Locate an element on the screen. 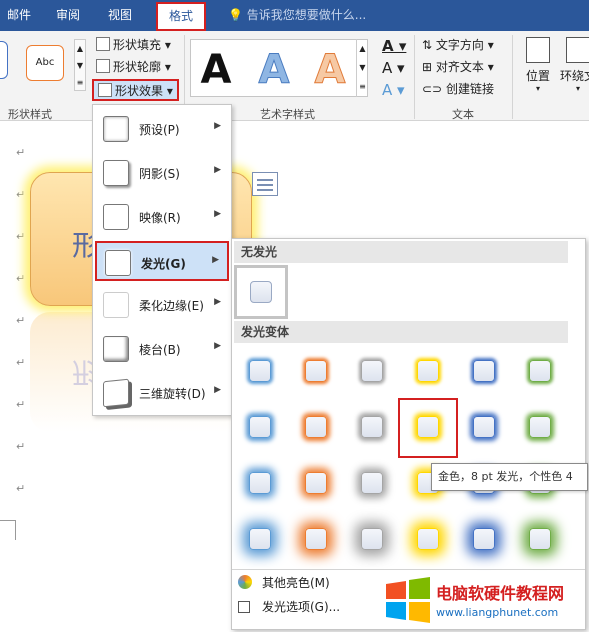 This screenshot has height=632, width=589. no-glow-option is located at coordinates (261, 292).